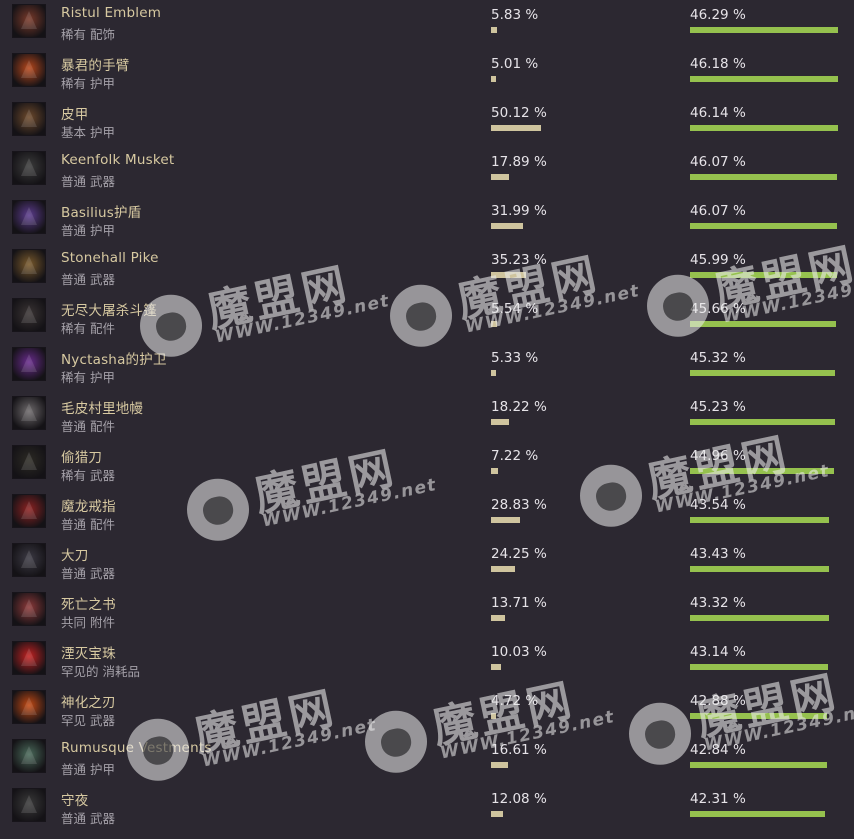 The width and height of the screenshot is (854, 839). What do you see at coordinates (718, 309) in the screenshot?
I see `win-rate-value: 45.66 %` at bounding box center [718, 309].